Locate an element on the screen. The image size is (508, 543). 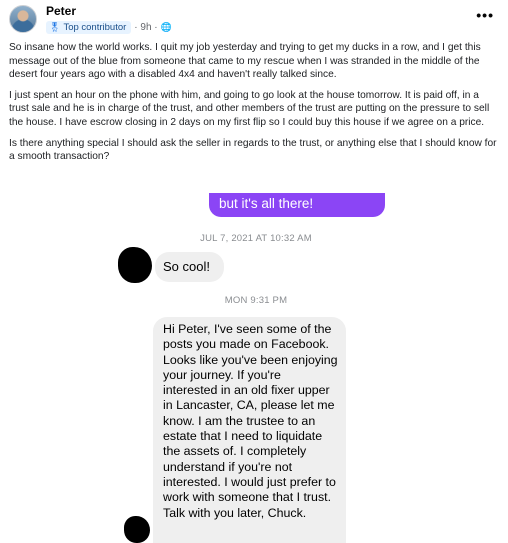
message-timestamp: JUL 7, 2021 AT 10:32 AM is located at coordinates (256, 238).